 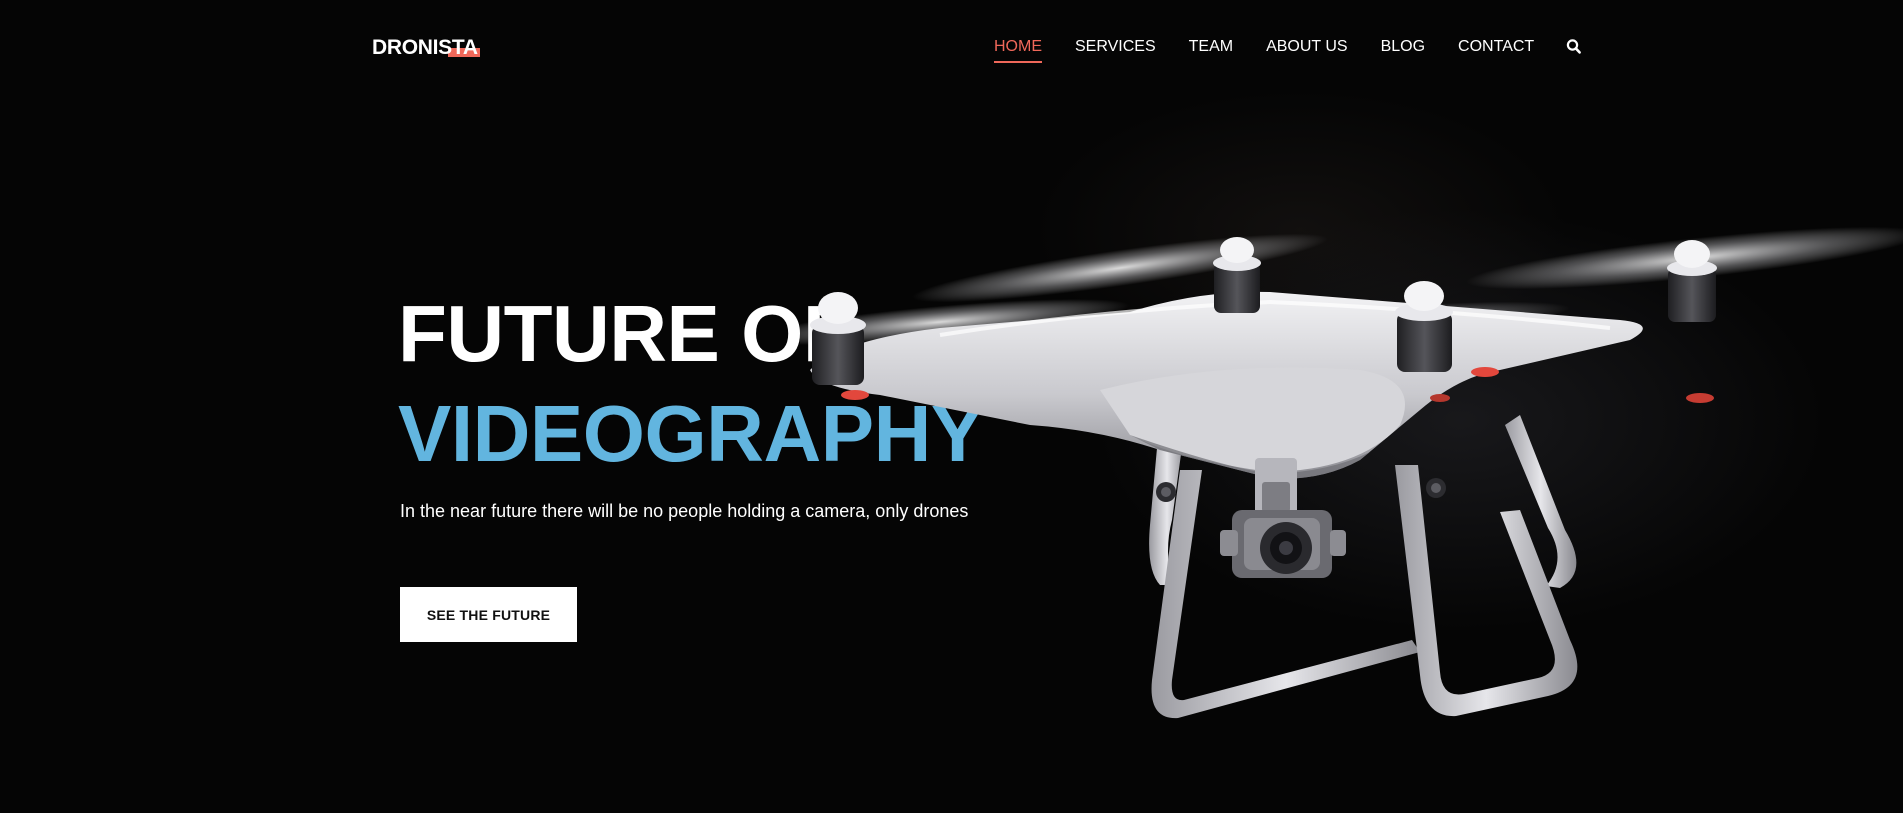 I want to click on nav-item-home: HOME, so click(x=1018, y=49).